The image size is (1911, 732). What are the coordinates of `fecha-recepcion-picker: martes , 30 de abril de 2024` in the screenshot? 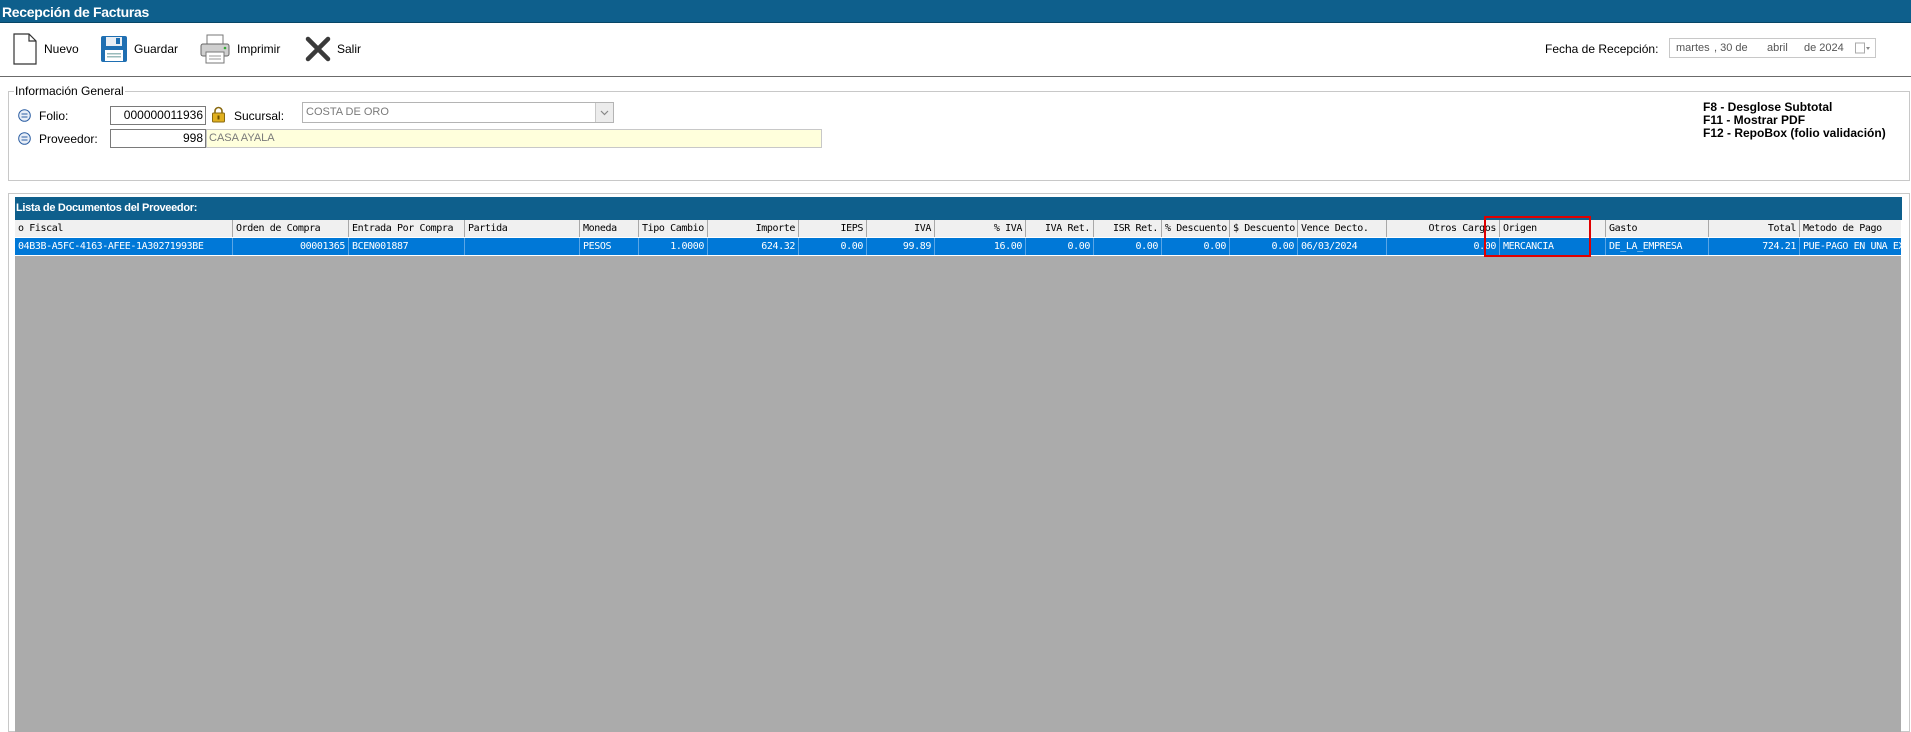 It's located at (1772, 48).